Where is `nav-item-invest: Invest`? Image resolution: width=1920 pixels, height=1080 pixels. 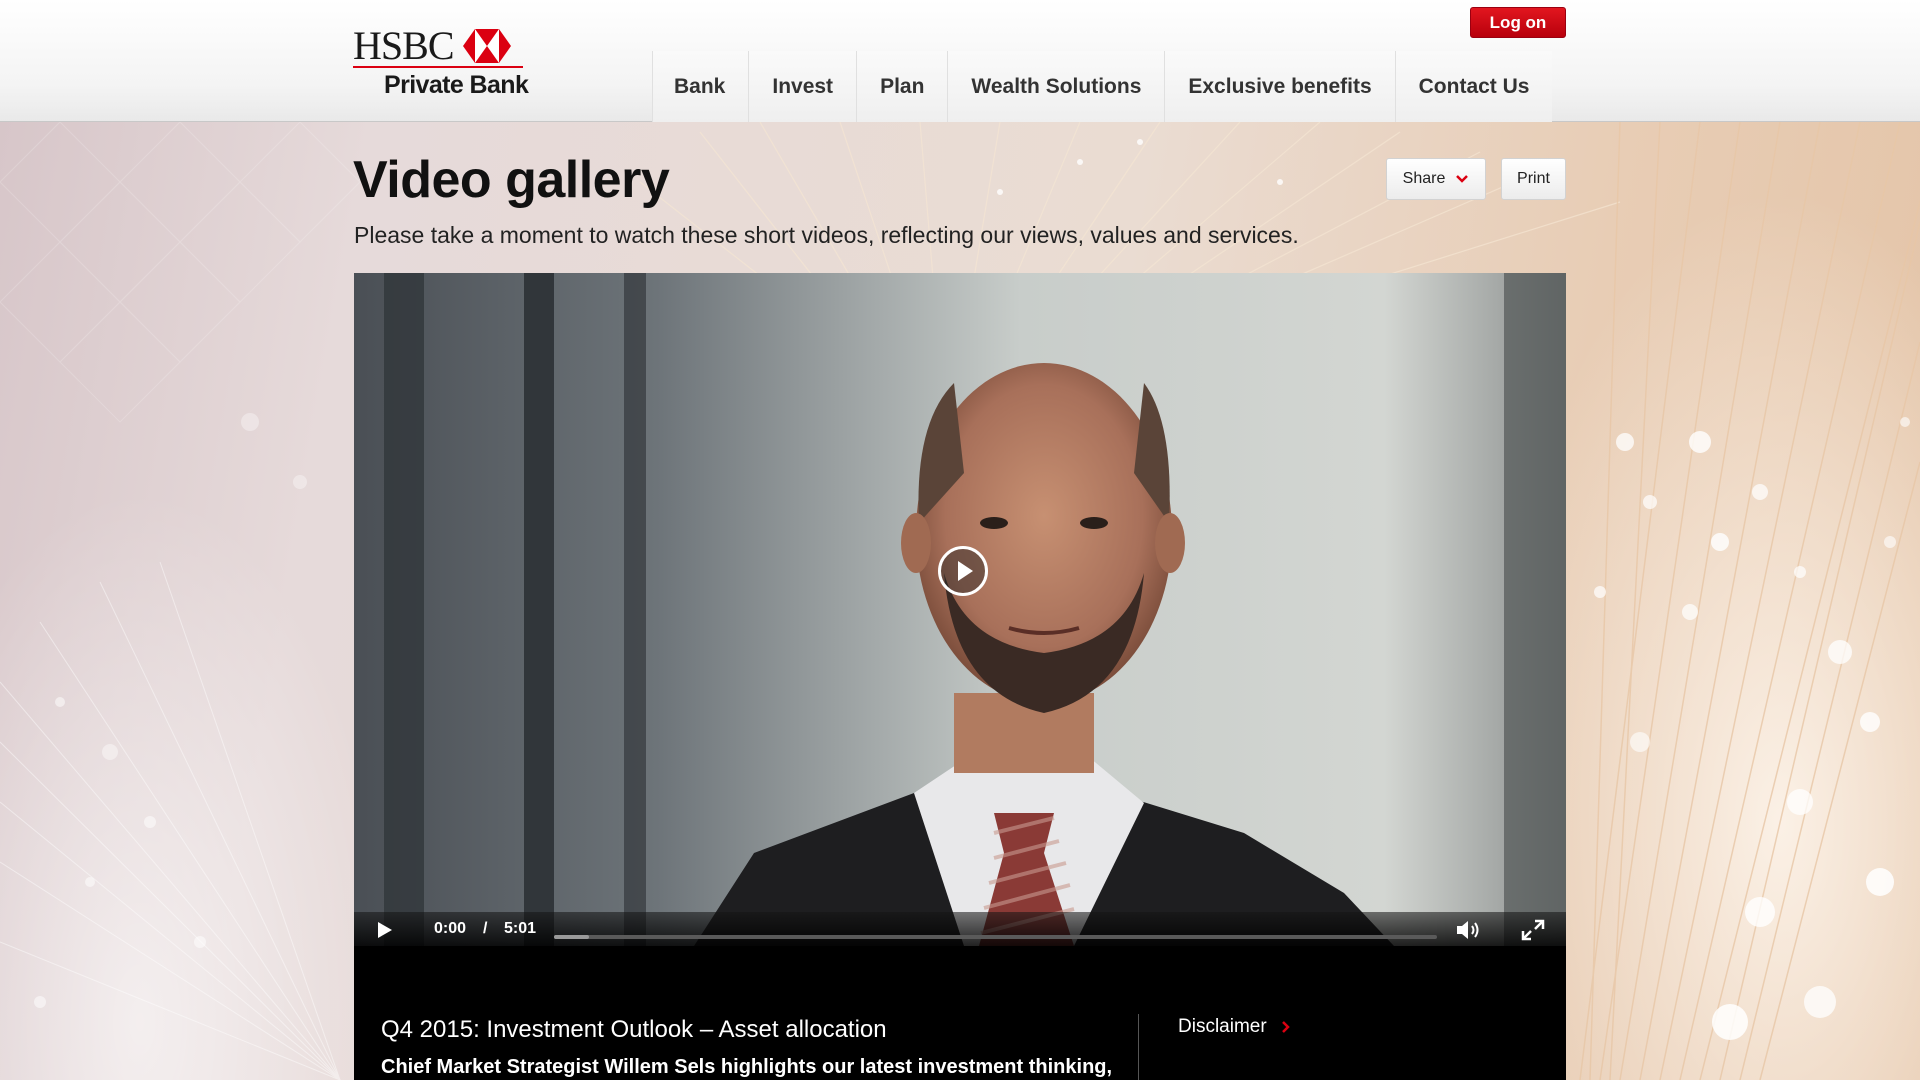
nav-item-invest: Invest is located at coordinates (802, 86).